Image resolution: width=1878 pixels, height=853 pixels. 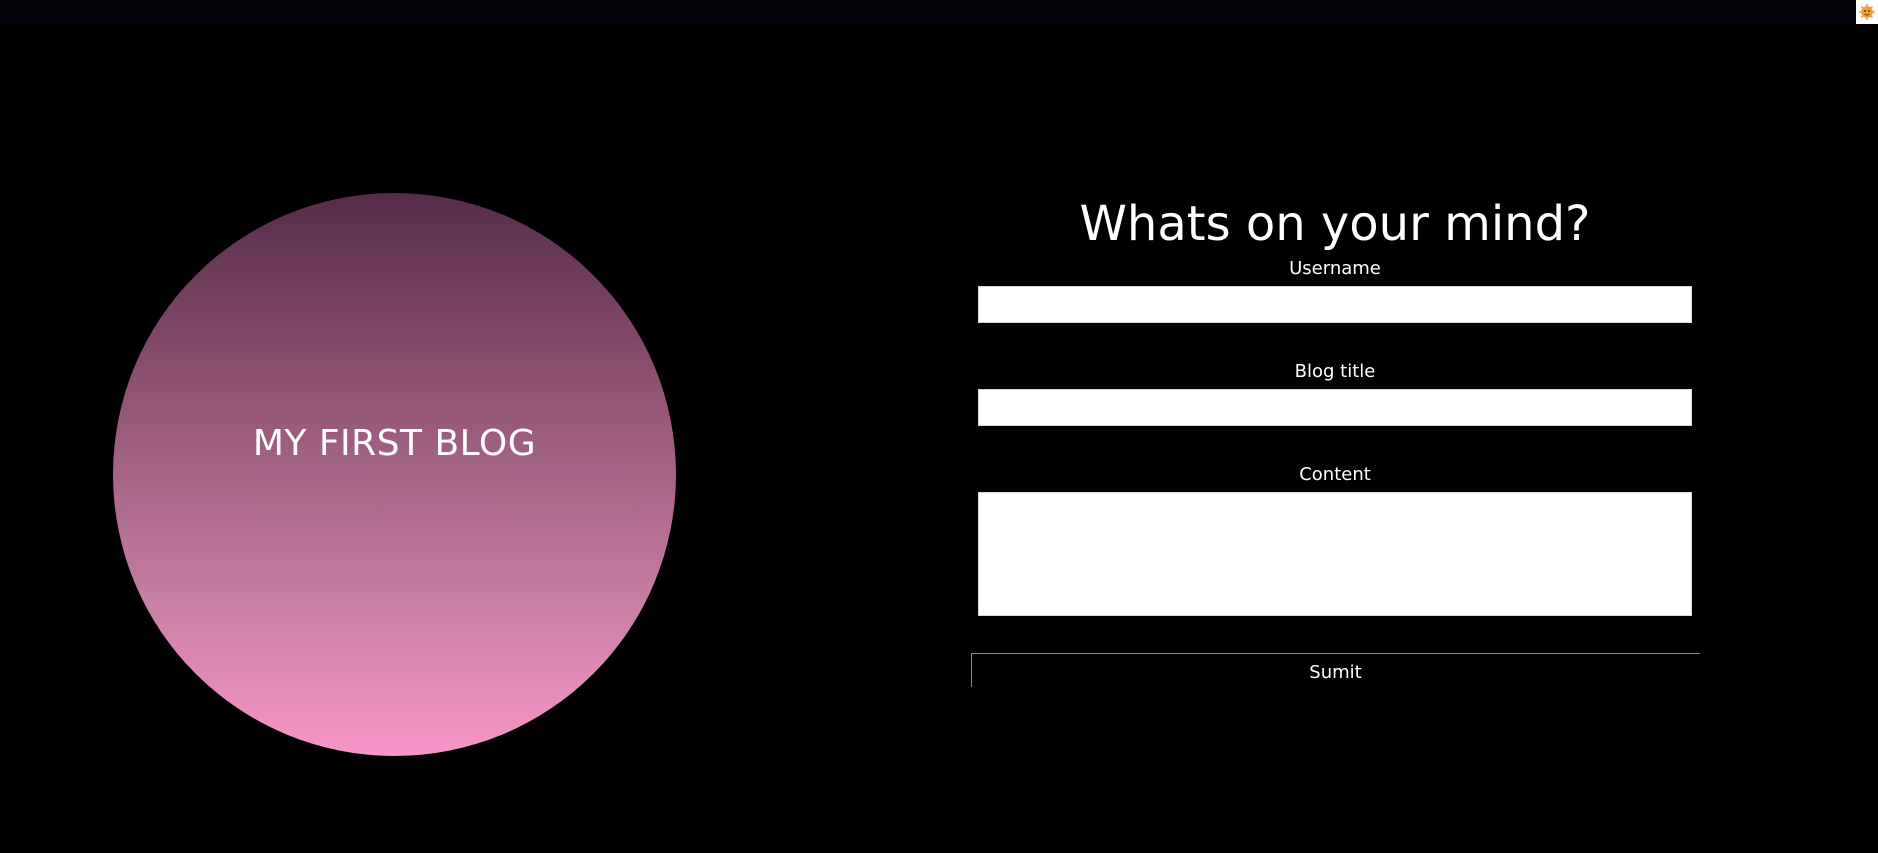 I want to click on form-heading: Whats on your mind?, so click(x=1335, y=224).